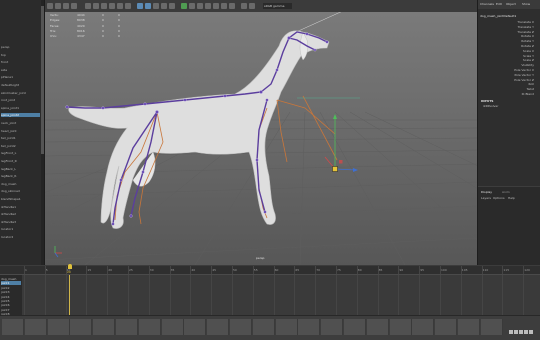 The image size is (540, 340). Describe the element at coordinates (486, 192) in the screenshot. I see `layer-tab-display: Display` at that location.